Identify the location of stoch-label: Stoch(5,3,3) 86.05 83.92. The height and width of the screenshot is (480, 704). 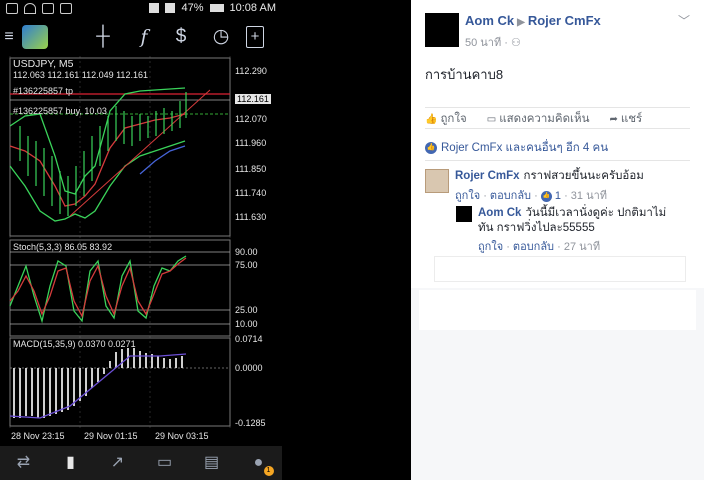
(63, 247).